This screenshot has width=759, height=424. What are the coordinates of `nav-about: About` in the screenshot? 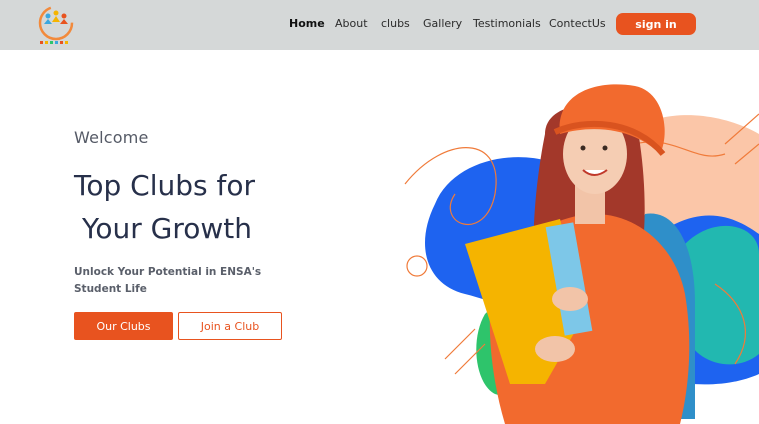 It's located at (351, 23).